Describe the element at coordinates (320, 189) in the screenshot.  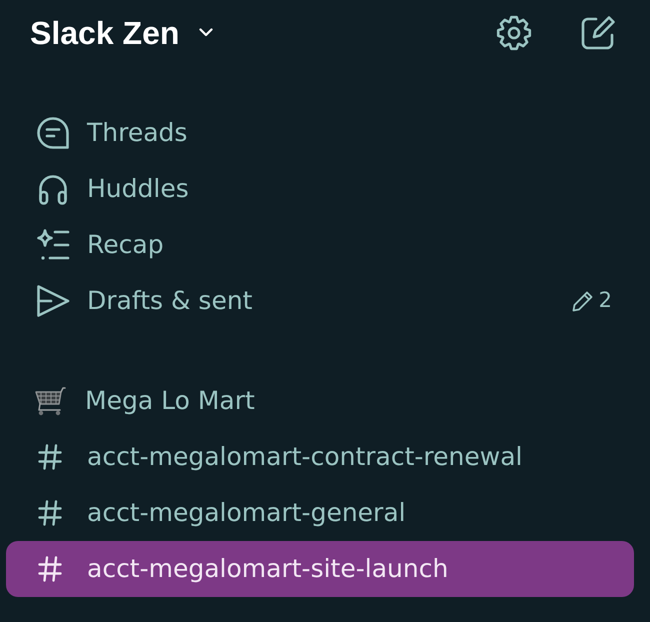
I see `huddles-link: Huddles` at that location.